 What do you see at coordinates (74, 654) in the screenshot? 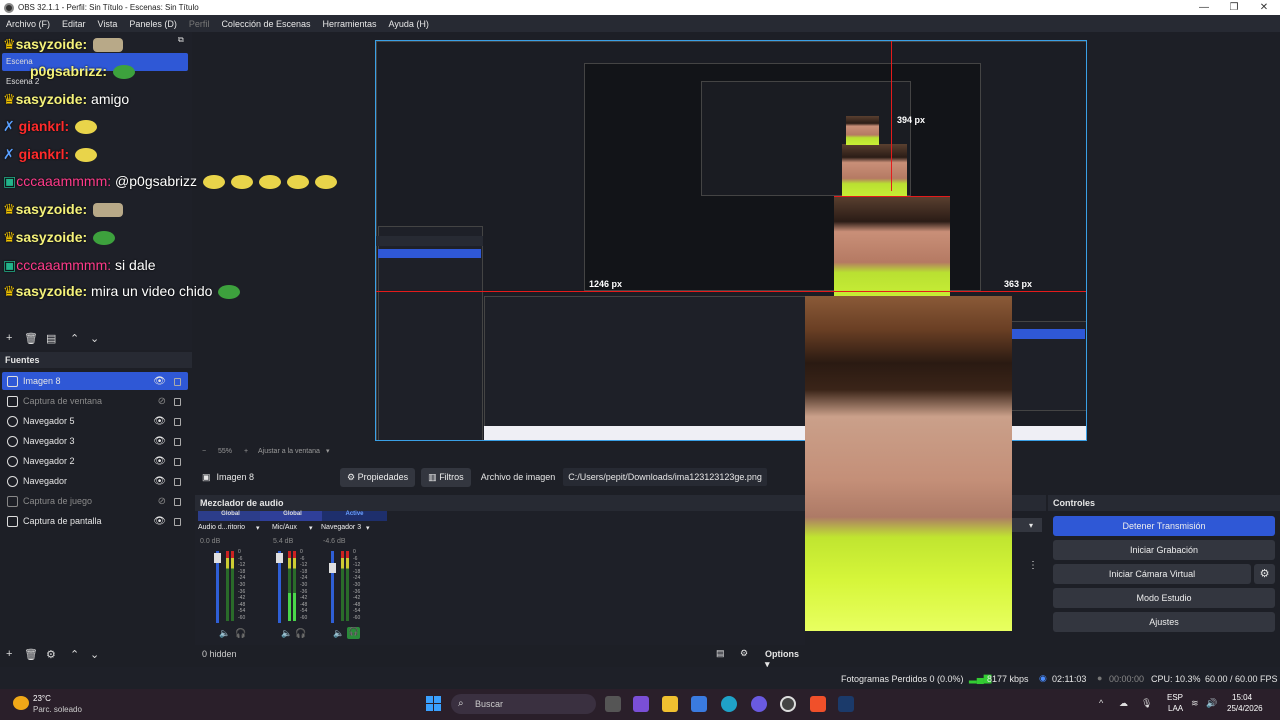
I see `source-up-icon: ⌃` at bounding box center [74, 654].